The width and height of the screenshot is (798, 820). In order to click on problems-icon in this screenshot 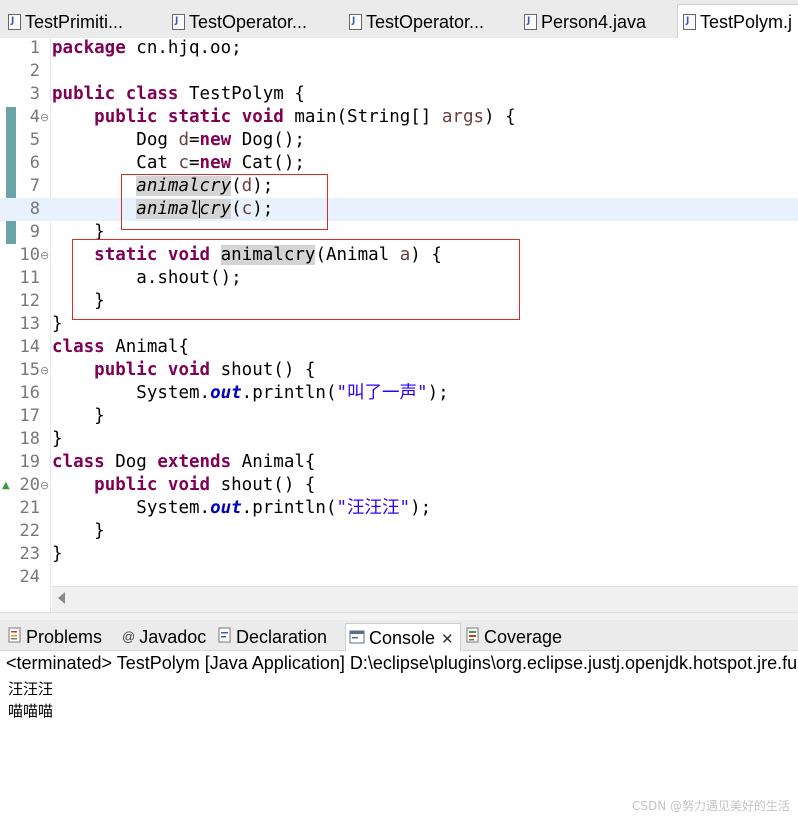, I will do `click(15, 637)`.